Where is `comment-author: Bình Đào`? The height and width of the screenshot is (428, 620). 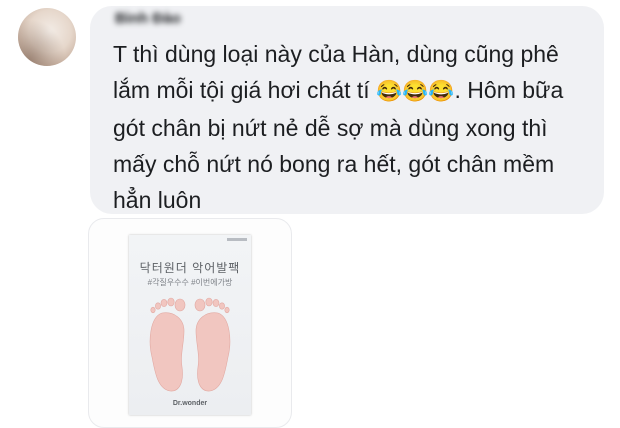 comment-author: Bình Đào is located at coordinates (148, 18).